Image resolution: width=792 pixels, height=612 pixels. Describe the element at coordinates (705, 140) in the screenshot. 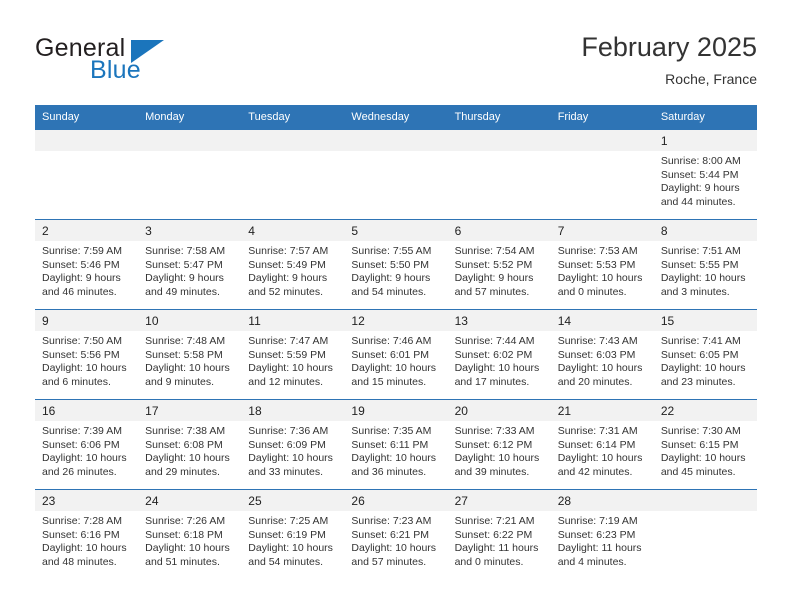

I see `day-number: 1` at that location.